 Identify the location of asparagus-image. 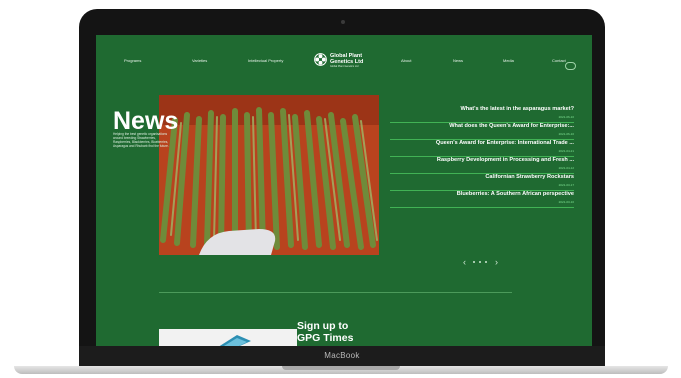
(269, 175).